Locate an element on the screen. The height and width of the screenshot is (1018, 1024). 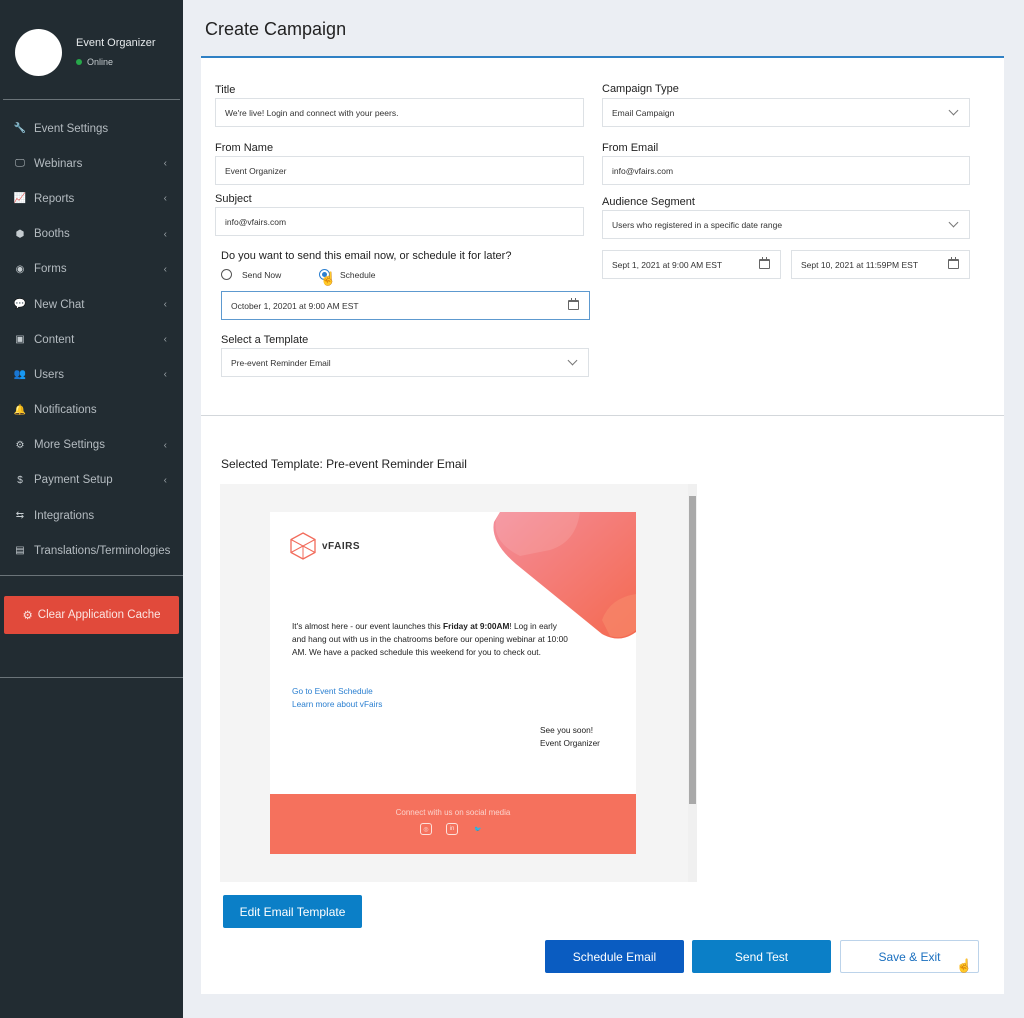
monitor-icon: 🖵 is located at coordinates (20, 164).